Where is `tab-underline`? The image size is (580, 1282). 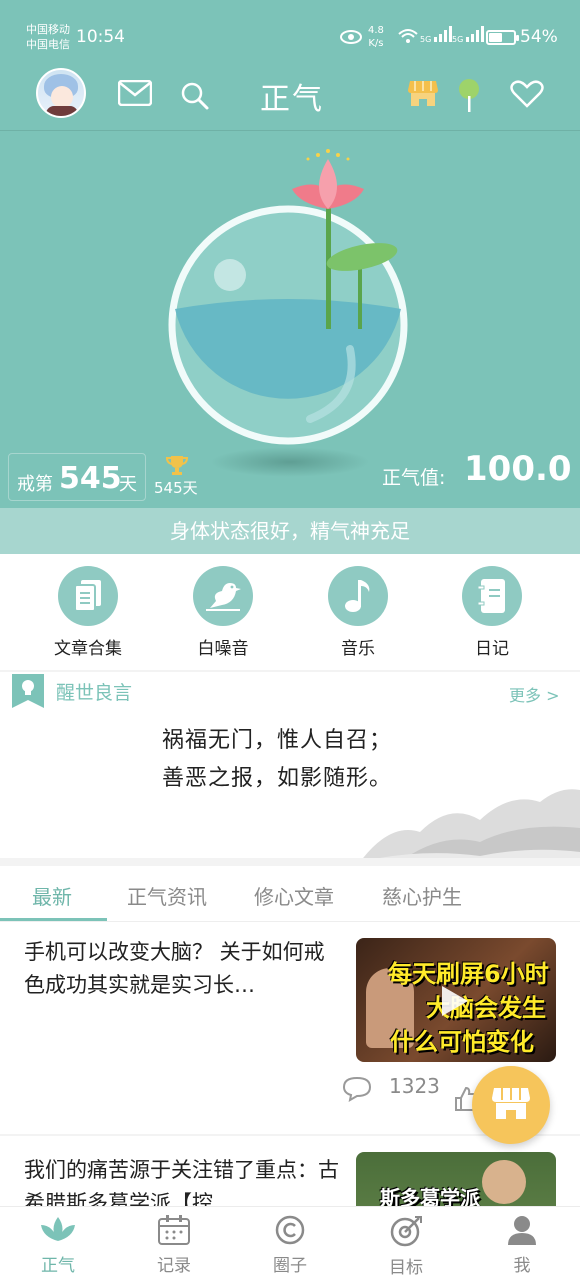
tab-underline is located at coordinates (53, 919).